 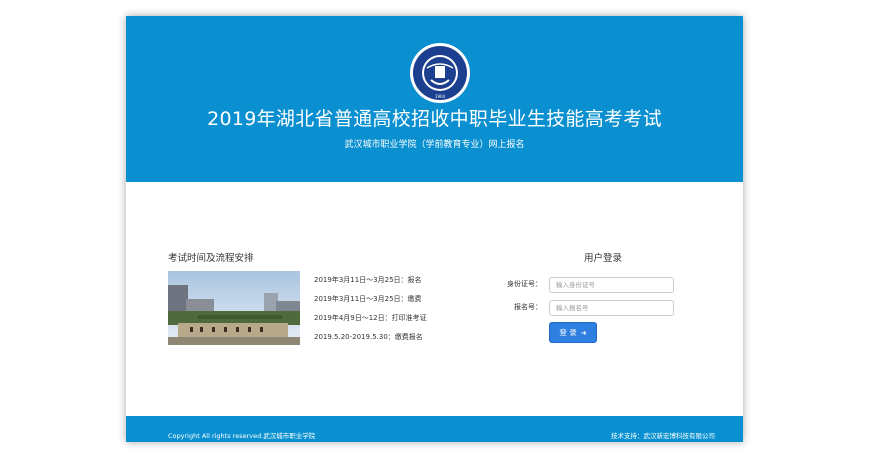 I want to click on schedule-item: 2019年3月11日～3月25日：报名, so click(x=368, y=280).